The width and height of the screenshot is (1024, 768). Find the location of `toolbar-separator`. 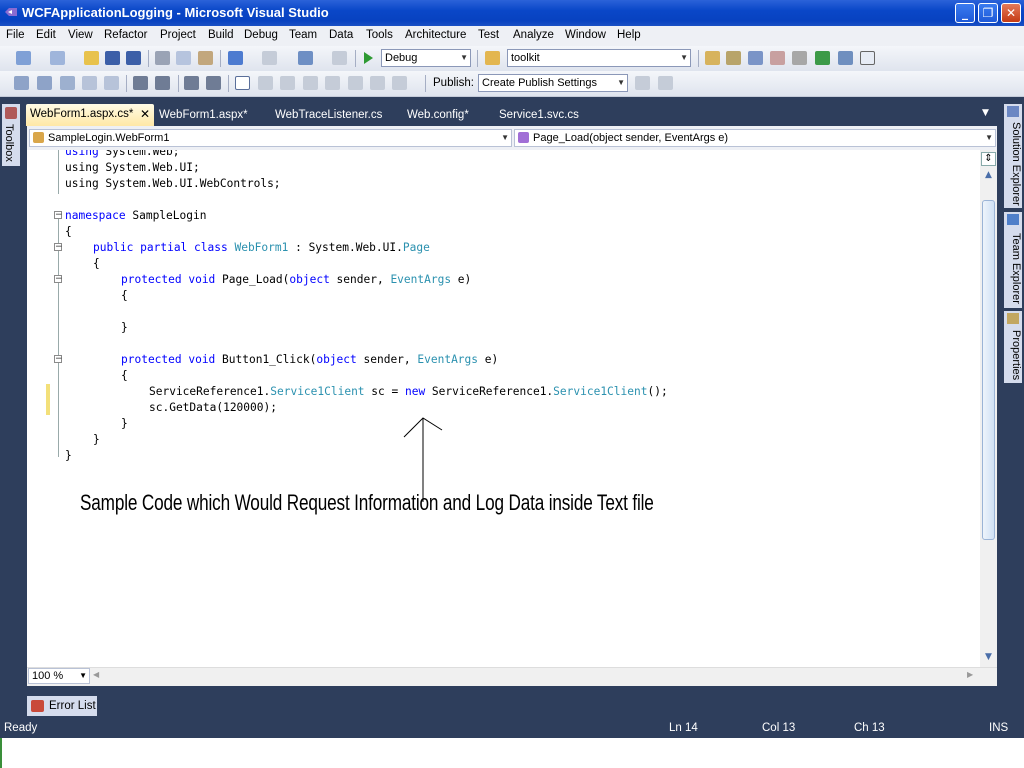

toolbar-separator is located at coordinates (355, 58).